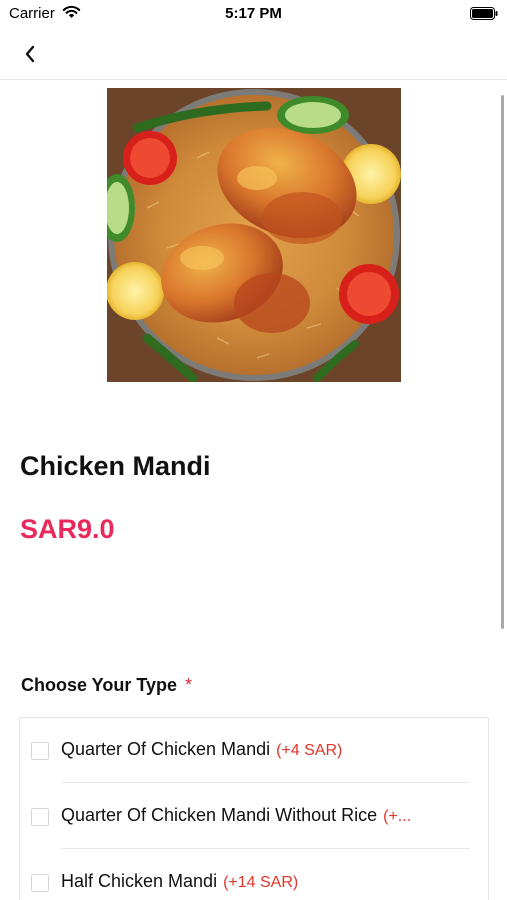 The width and height of the screenshot is (507, 900). I want to click on option-price-extra: (+4 SAR), so click(309, 750).